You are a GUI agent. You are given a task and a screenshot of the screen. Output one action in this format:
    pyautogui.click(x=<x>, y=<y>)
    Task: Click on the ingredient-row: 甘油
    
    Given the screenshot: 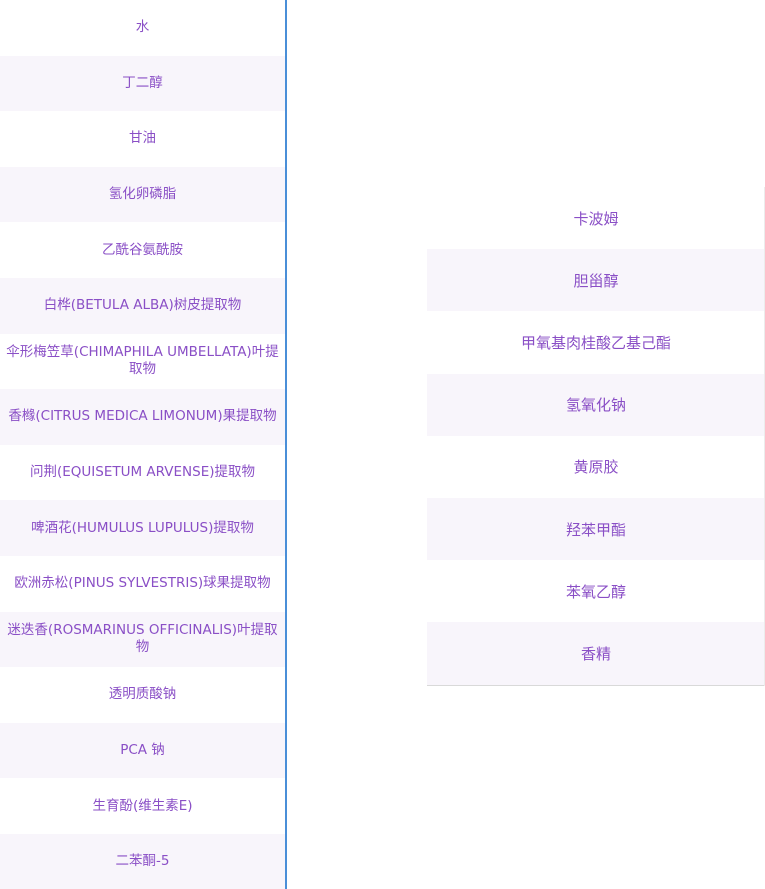 What is the action you would take?
    pyautogui.click(x=142, y=139)
    